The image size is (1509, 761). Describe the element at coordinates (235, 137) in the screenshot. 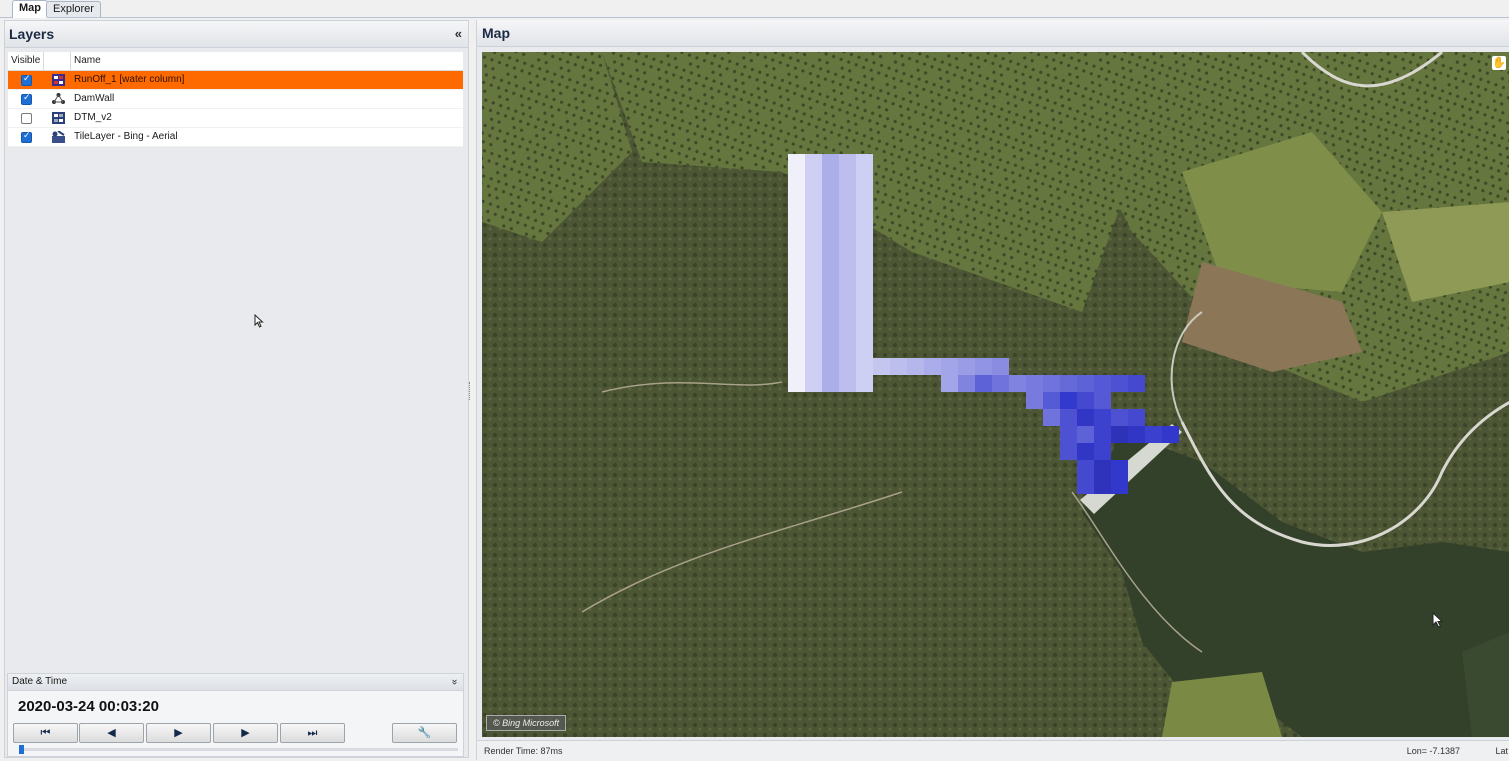

I see `layer-row-tilelayer: TileLayer - Bing - Aerial` at that location.